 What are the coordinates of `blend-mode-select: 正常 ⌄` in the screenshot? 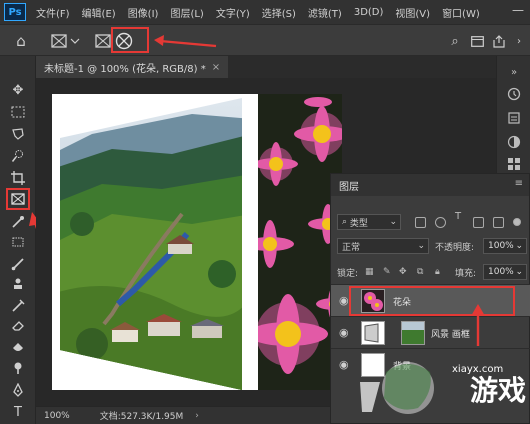 It's located at (383, 246).